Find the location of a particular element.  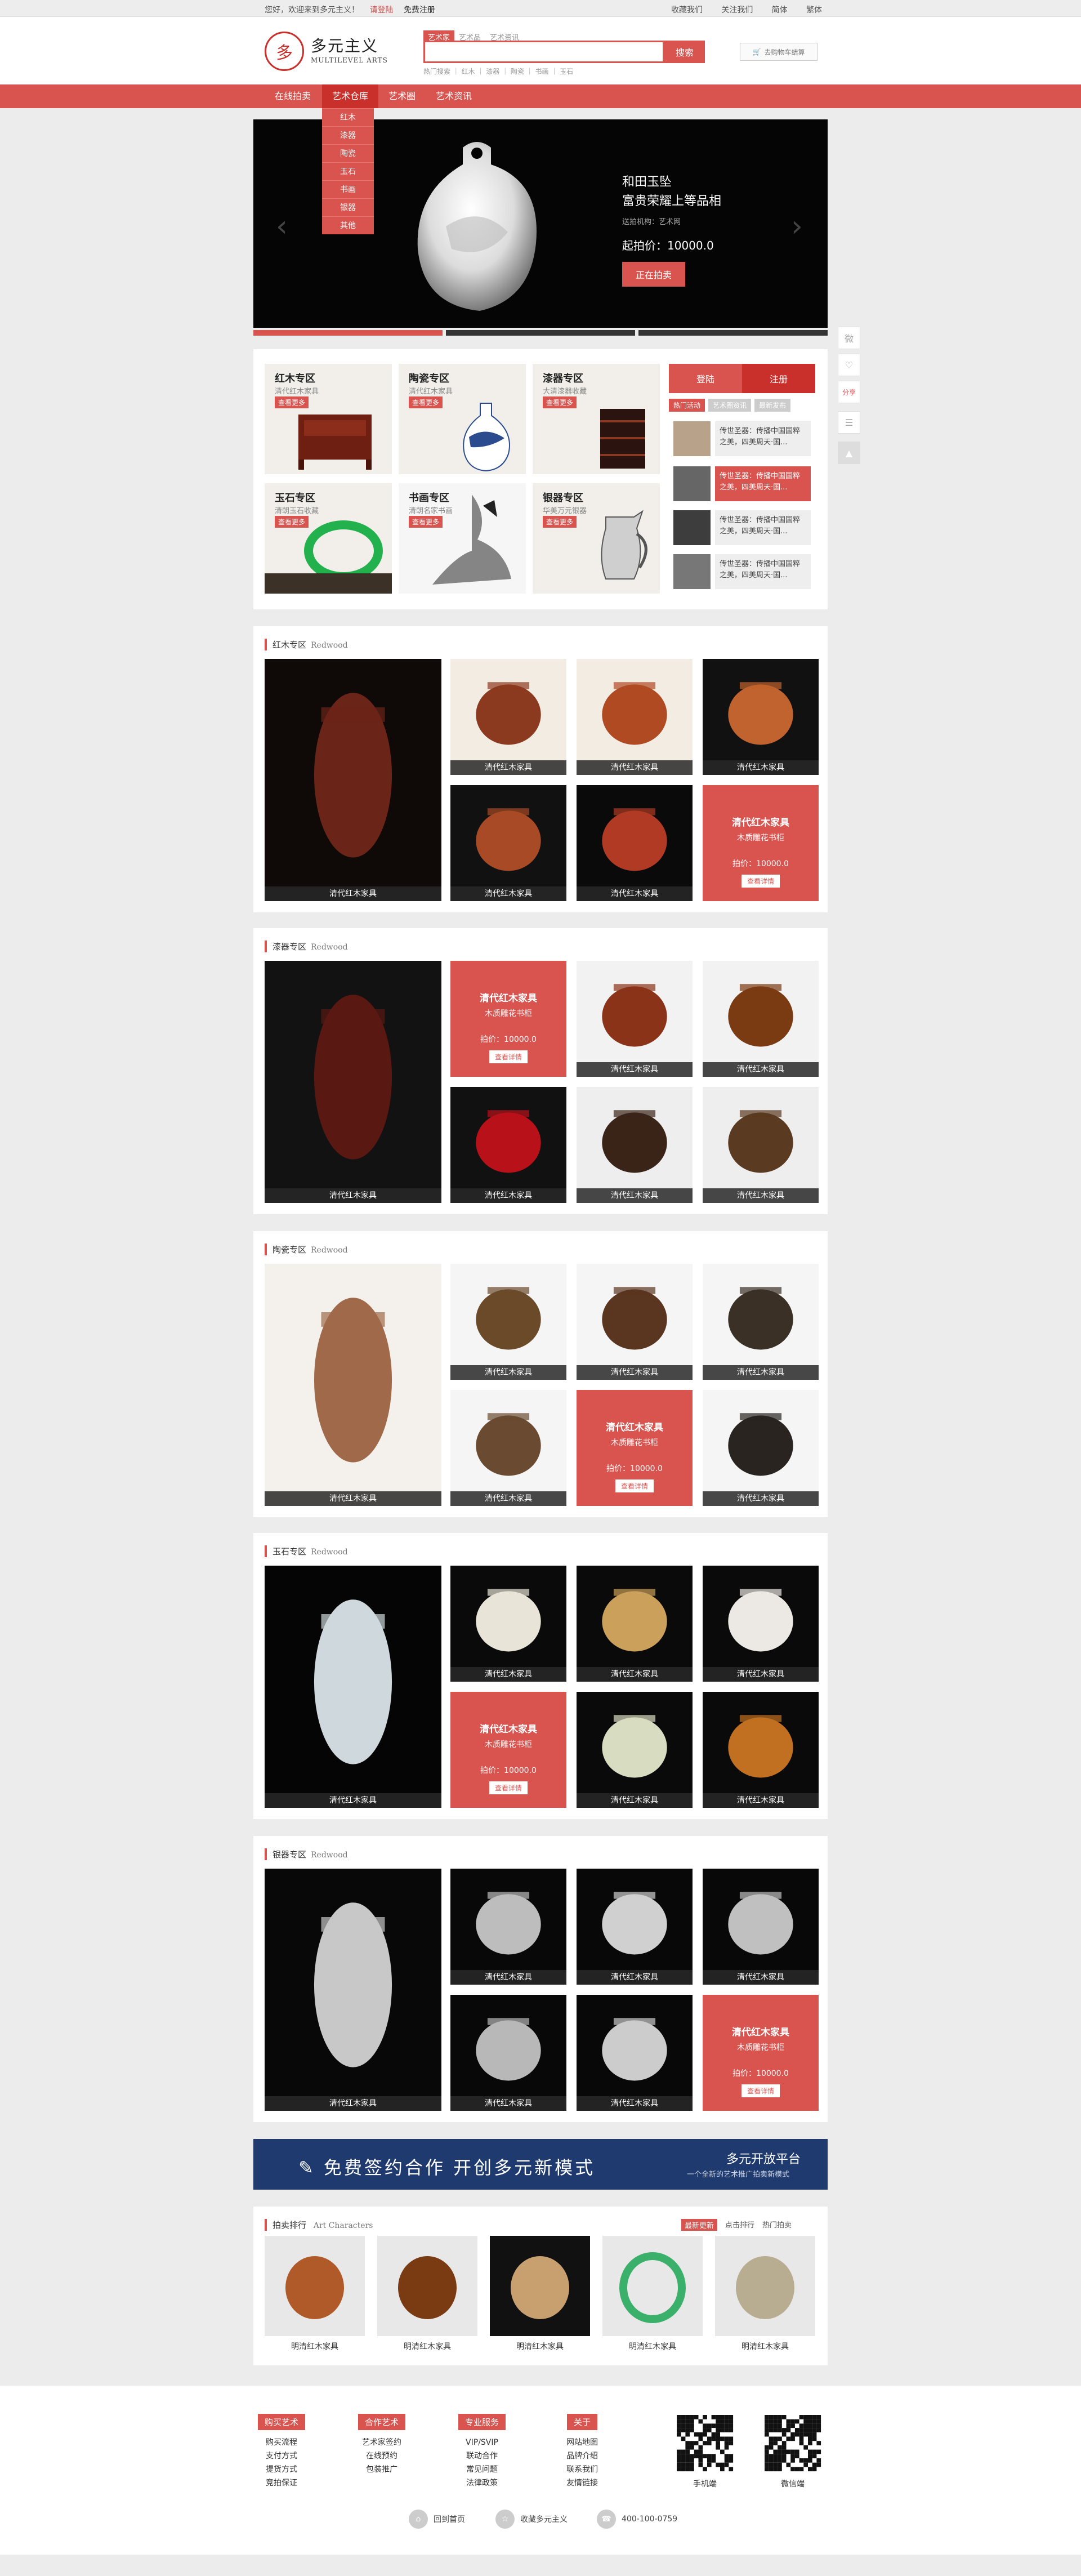

category-painting: 书画专区 清朝名家书画 查看更多 is located at coordinates (462, 538).